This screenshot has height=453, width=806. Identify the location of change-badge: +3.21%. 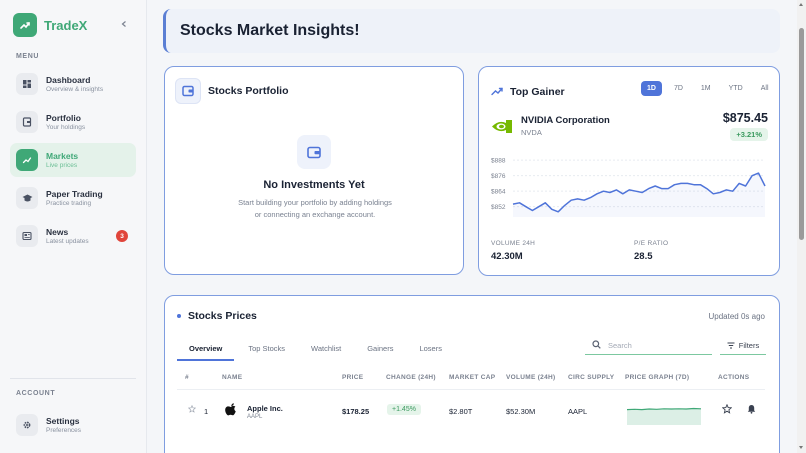
(749, 134).